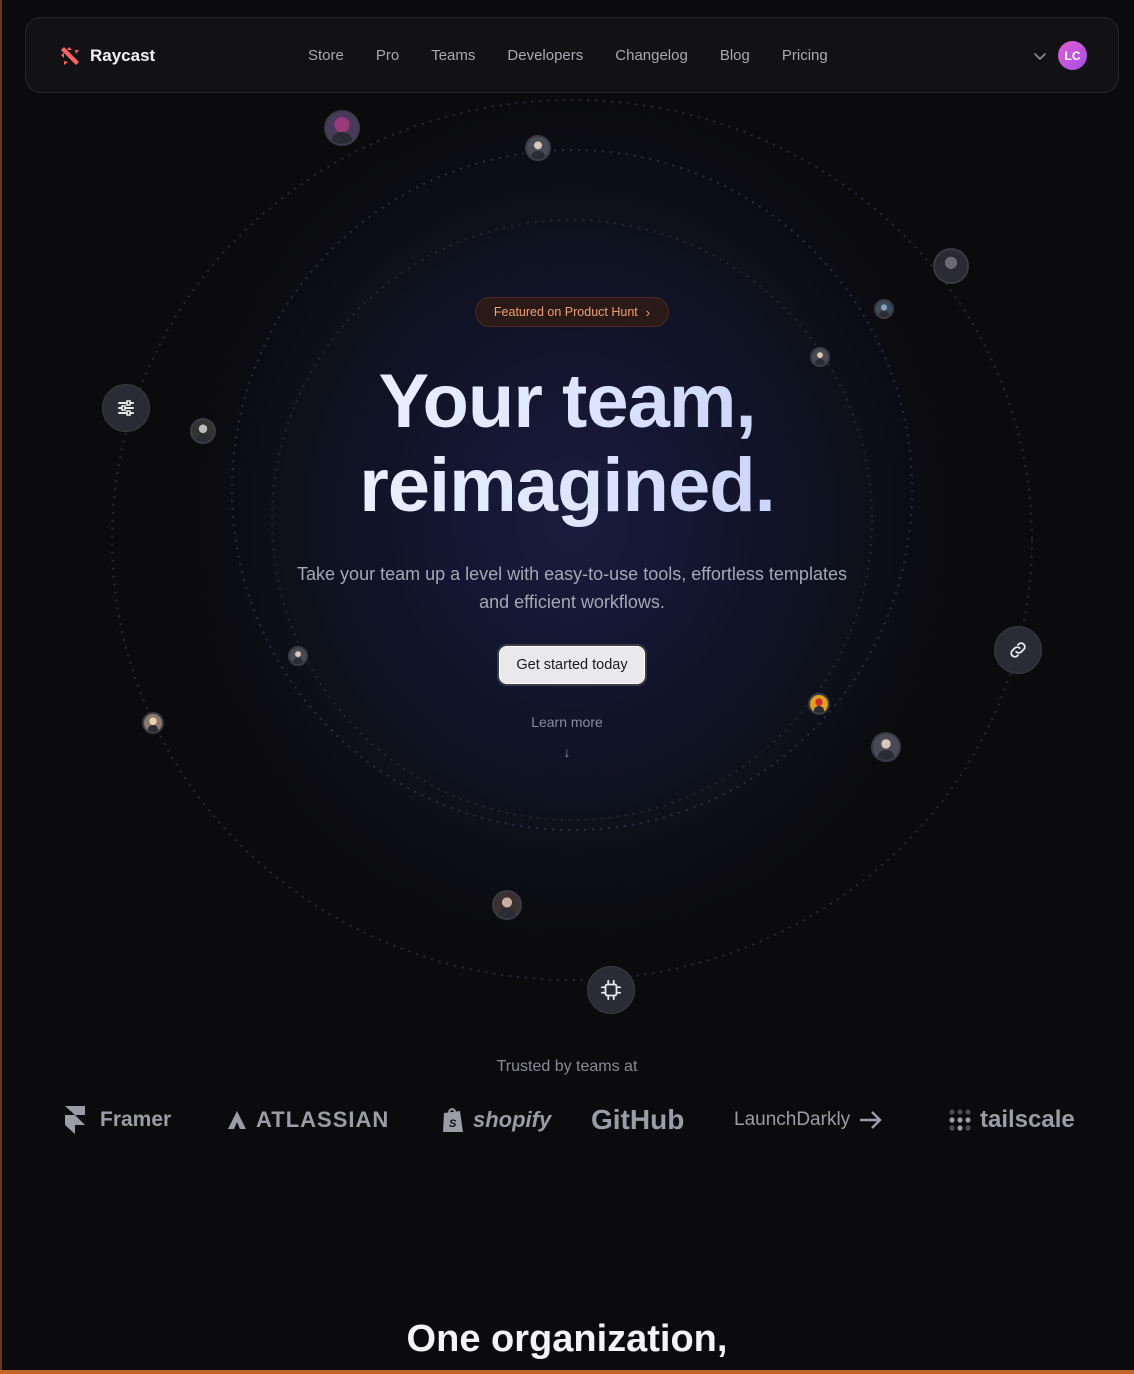  I want to click on brand: Raycast, so click(106, 56).